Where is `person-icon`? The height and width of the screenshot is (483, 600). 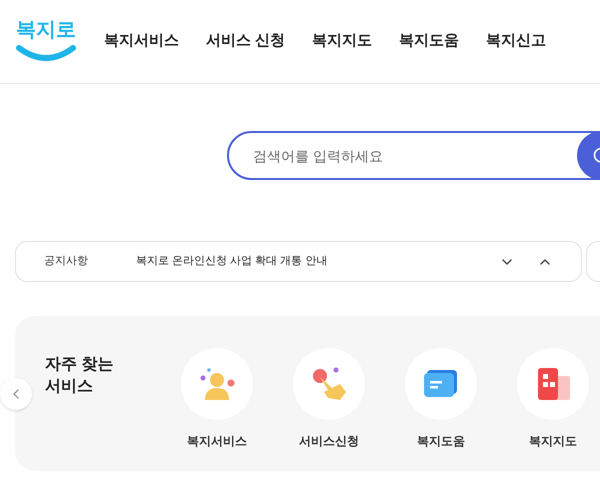 person-icon is located at coordinates (217, 384).